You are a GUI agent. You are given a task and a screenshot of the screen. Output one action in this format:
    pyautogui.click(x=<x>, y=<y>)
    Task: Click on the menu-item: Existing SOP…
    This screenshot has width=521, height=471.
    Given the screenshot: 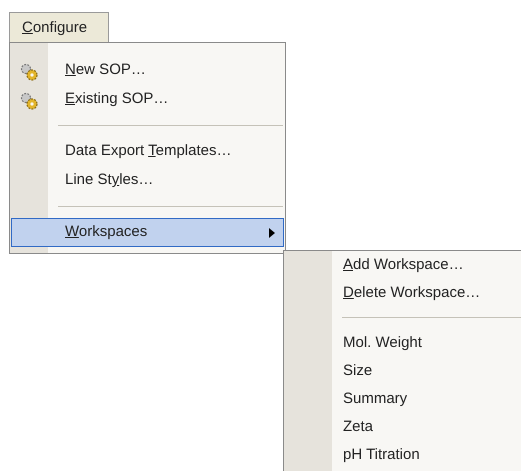 What is the action you would take?
    pyautogui.click(x=147, y=99)
    